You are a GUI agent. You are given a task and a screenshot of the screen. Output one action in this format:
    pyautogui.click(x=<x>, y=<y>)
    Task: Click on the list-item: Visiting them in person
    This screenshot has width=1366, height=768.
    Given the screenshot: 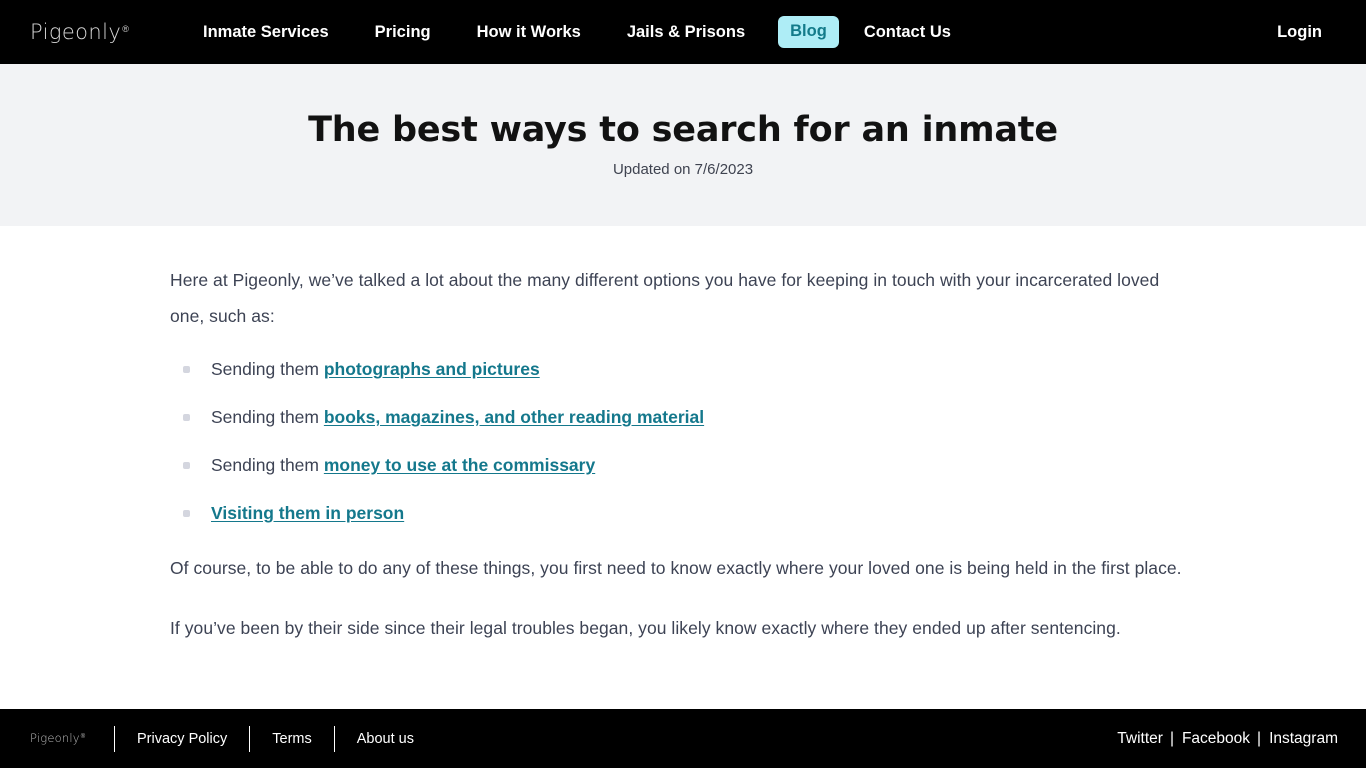 What is the action you would take?
    pyautogui.click(x=683, y=513)
    